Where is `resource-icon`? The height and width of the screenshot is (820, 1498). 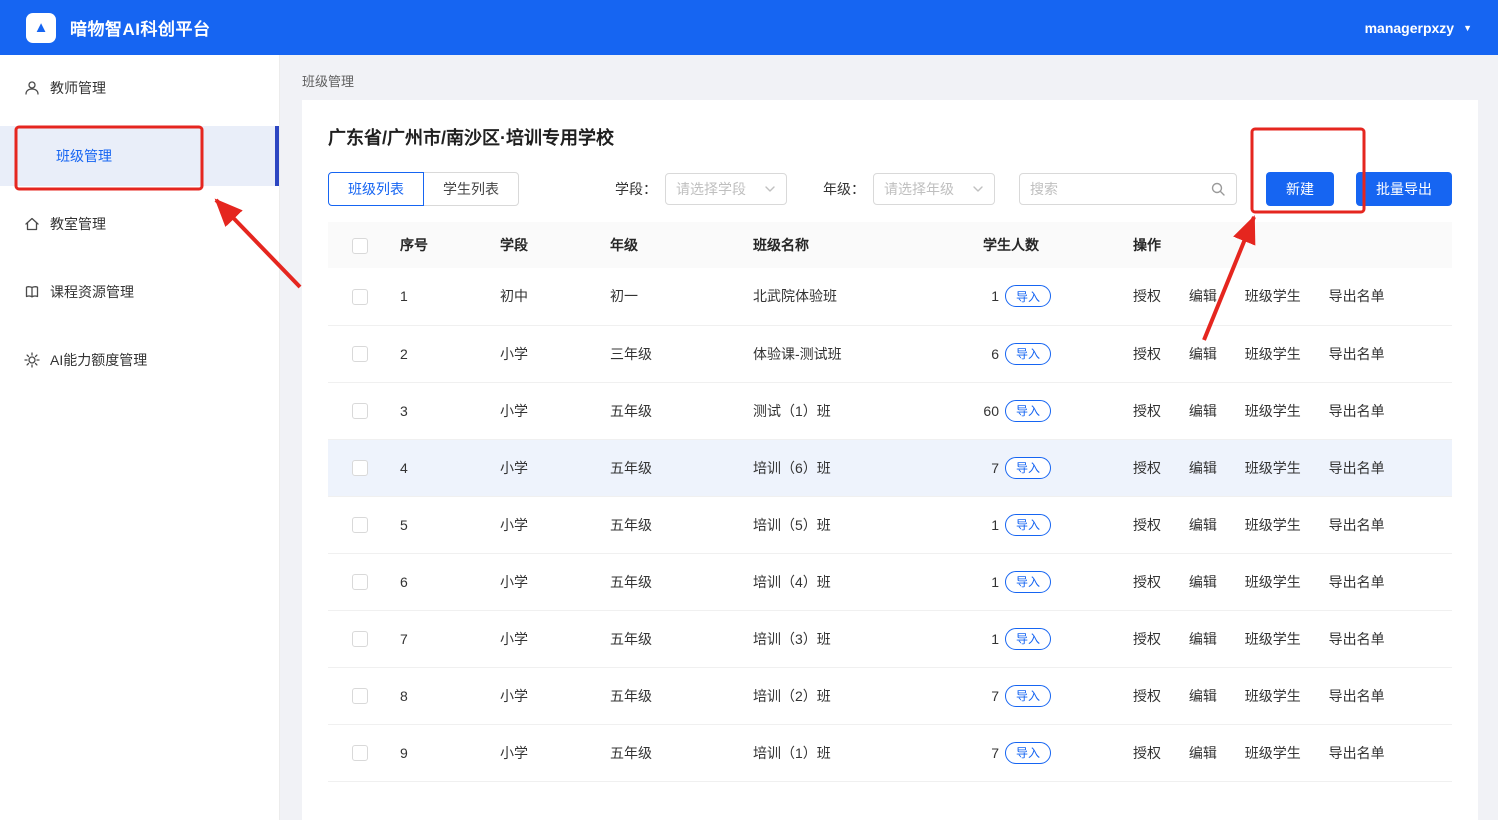 resource-icon is located at coordinates (32, 292).